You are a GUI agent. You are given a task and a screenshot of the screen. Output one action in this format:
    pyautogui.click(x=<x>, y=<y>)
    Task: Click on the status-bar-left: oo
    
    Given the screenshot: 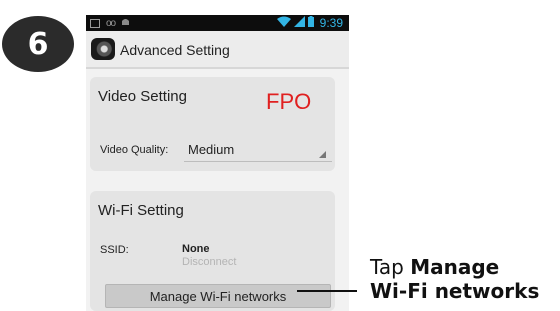 What is the action you would take?
    pyautogui.click(x=110, y=23)
    